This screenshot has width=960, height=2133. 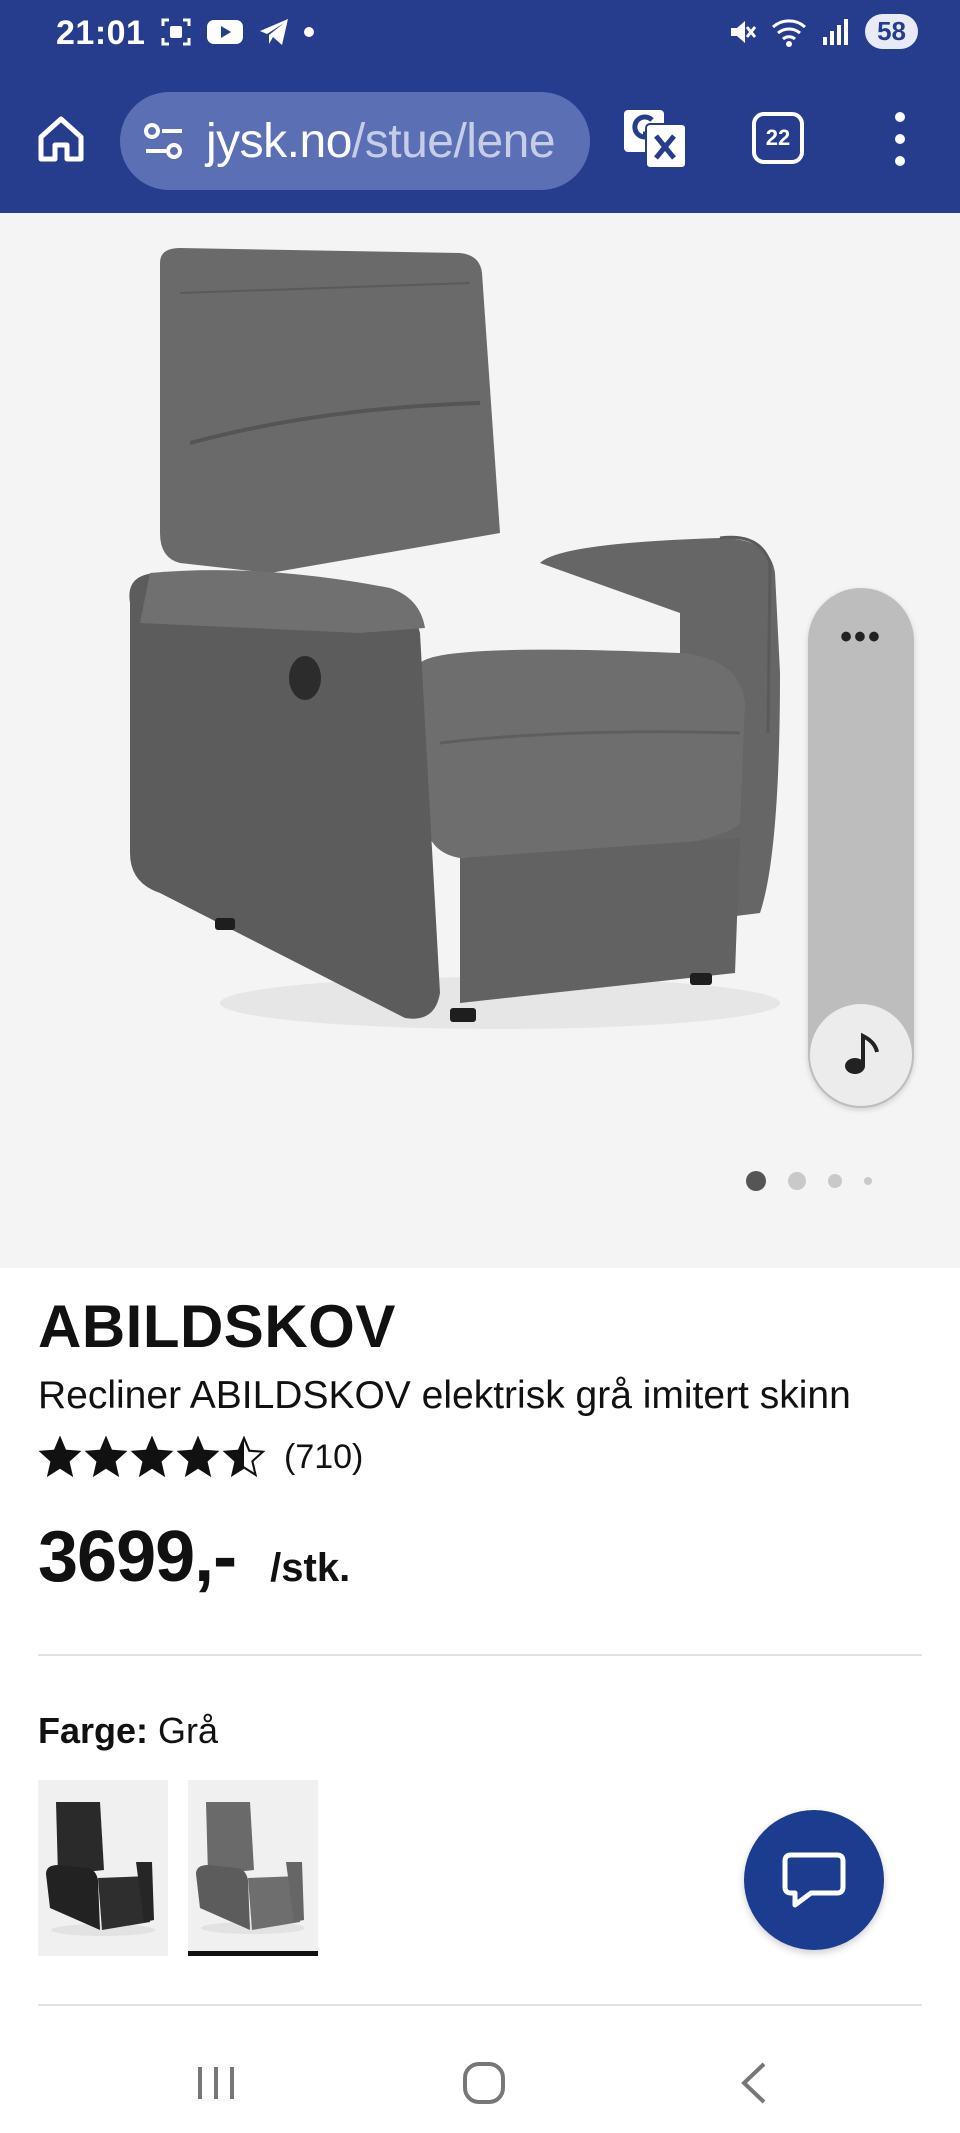 I want to click on home-button, so click(x=61, y=139).